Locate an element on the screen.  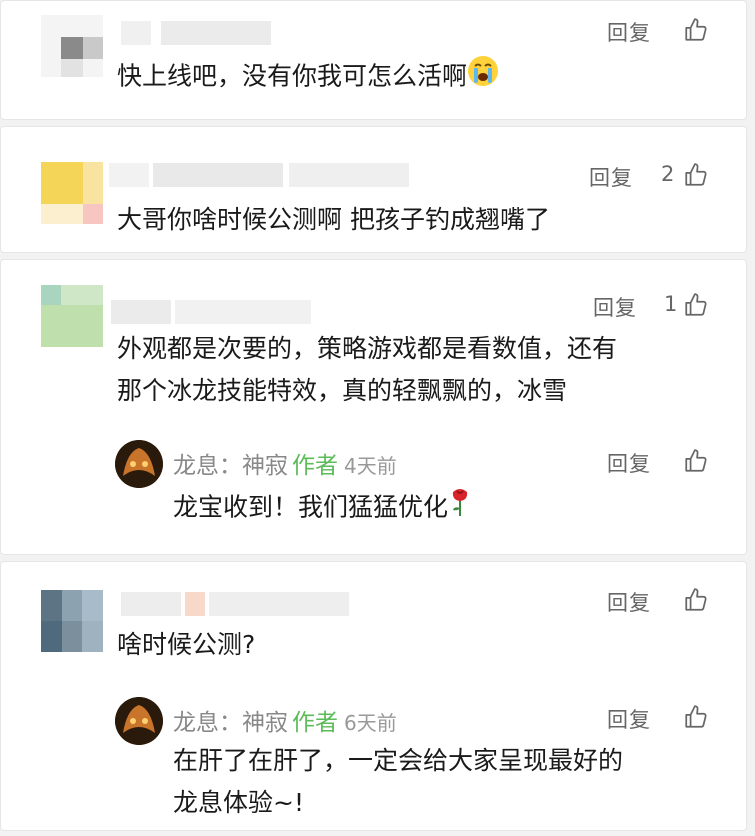
comment-body: 快上线吧，没有你我可怎么活啊 is located at coordinates (292, 76).